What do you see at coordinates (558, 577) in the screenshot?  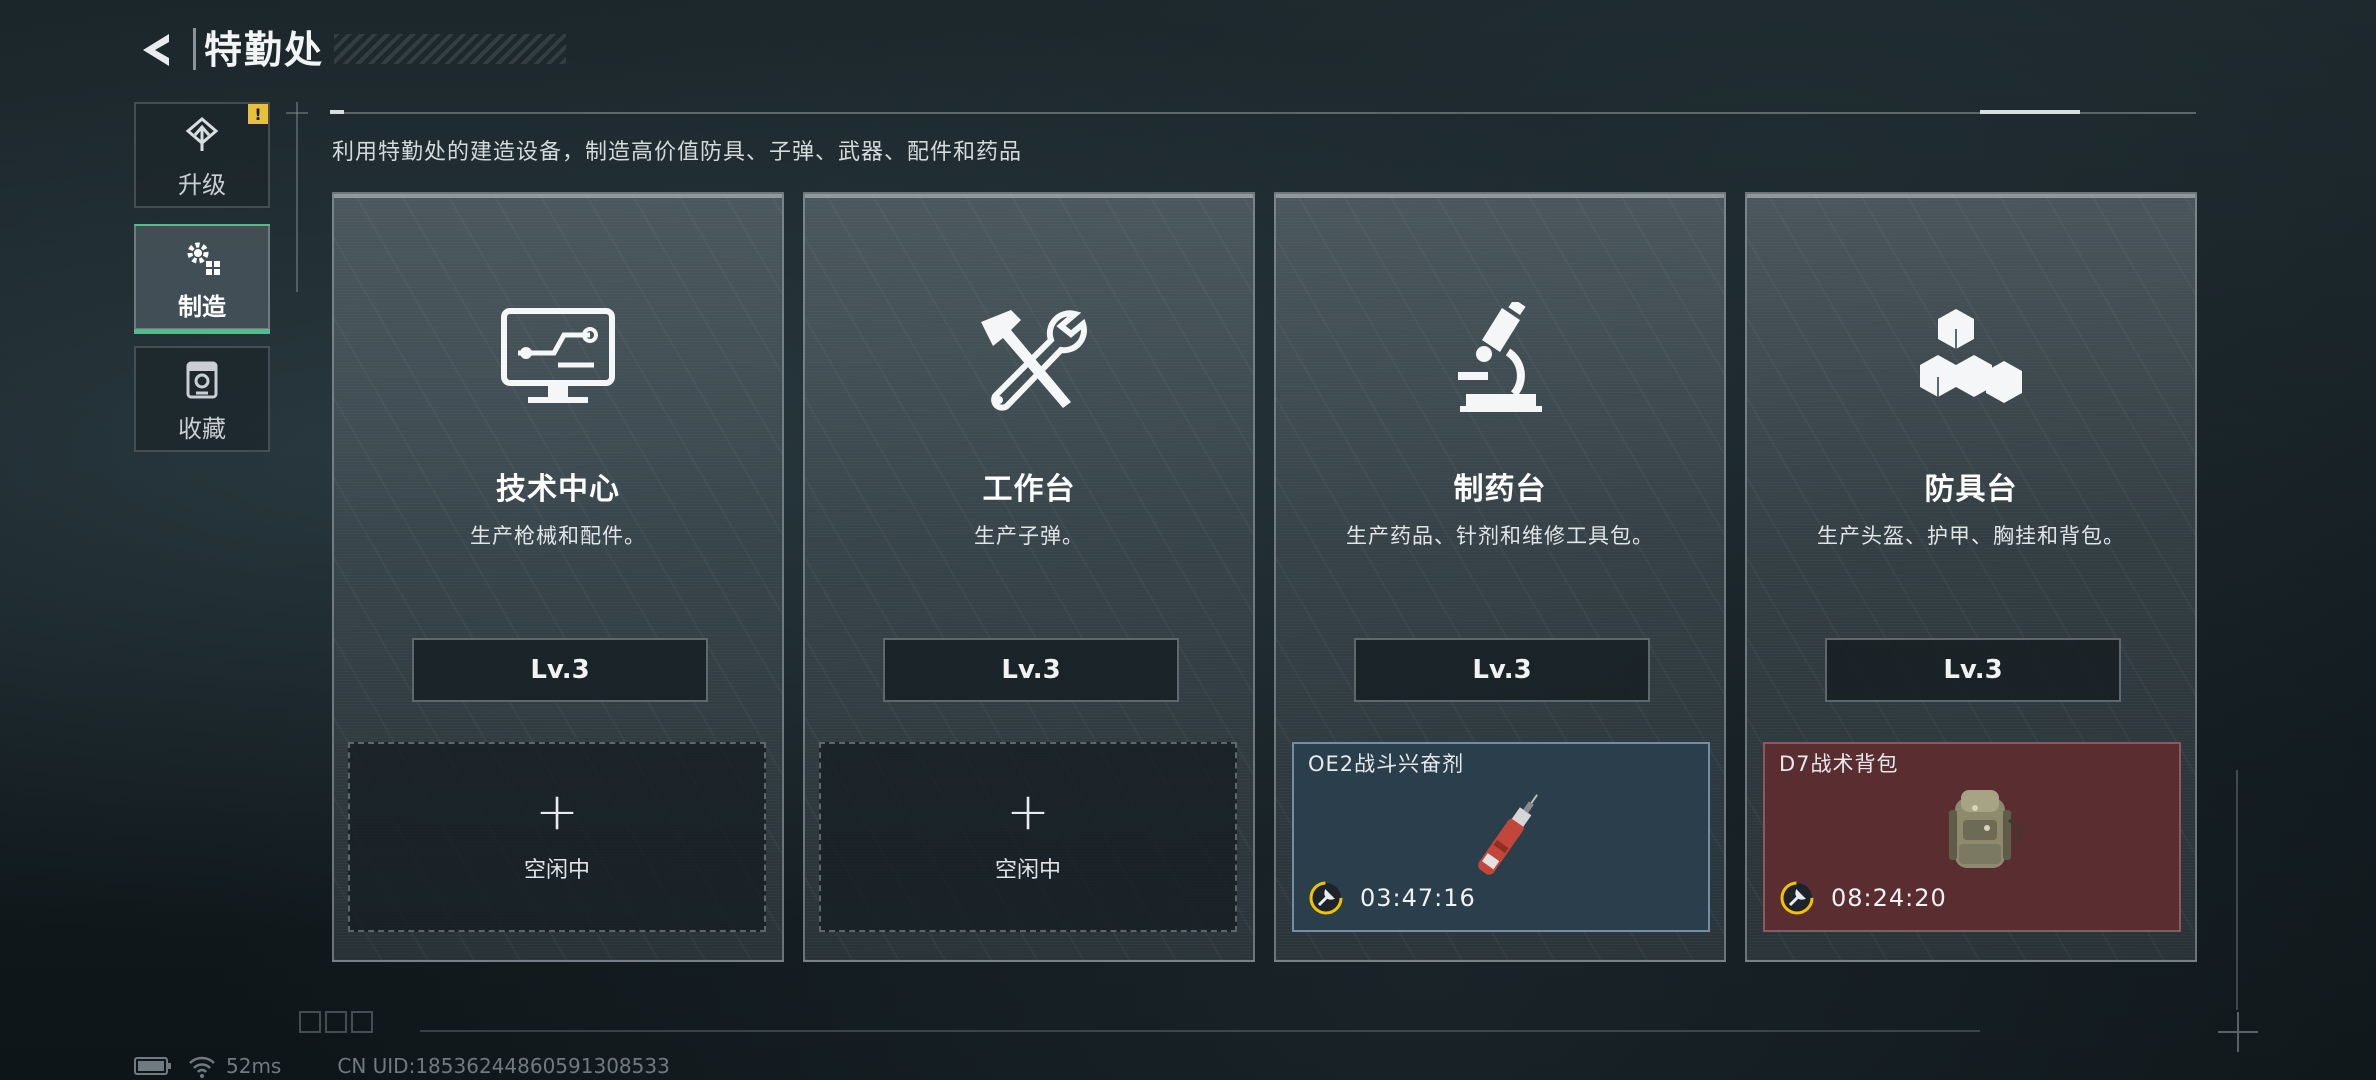 I see `station-card-tech-center: 技术中心 生产枪械和配件。 Lv.3 + 空闲中` at bounding box center [558, 577].